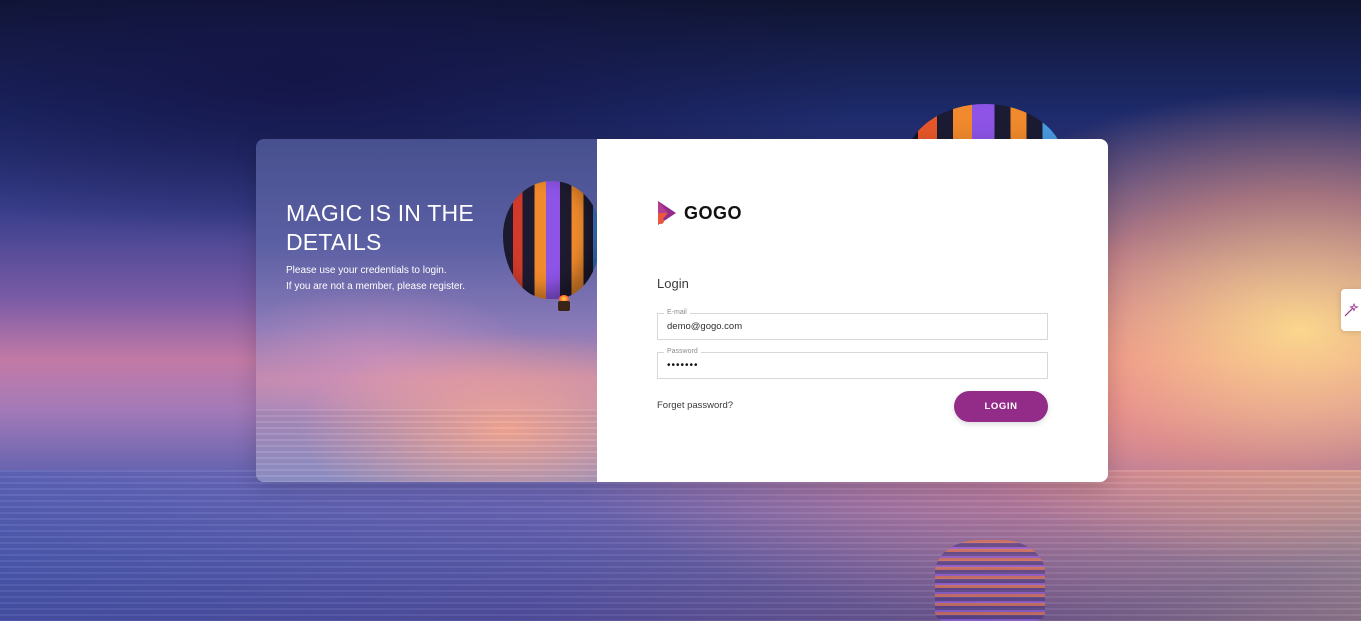 Image resolution: width=1361 pixels, height=621 pixels. I want to click on brand-logo: GOGO, so click(699, 213).